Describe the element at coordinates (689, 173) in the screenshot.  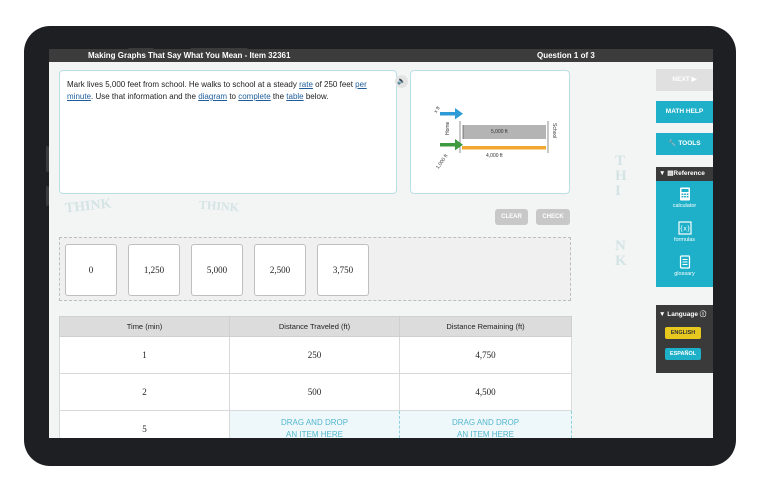
I see `reference-title: Reference` at that location.